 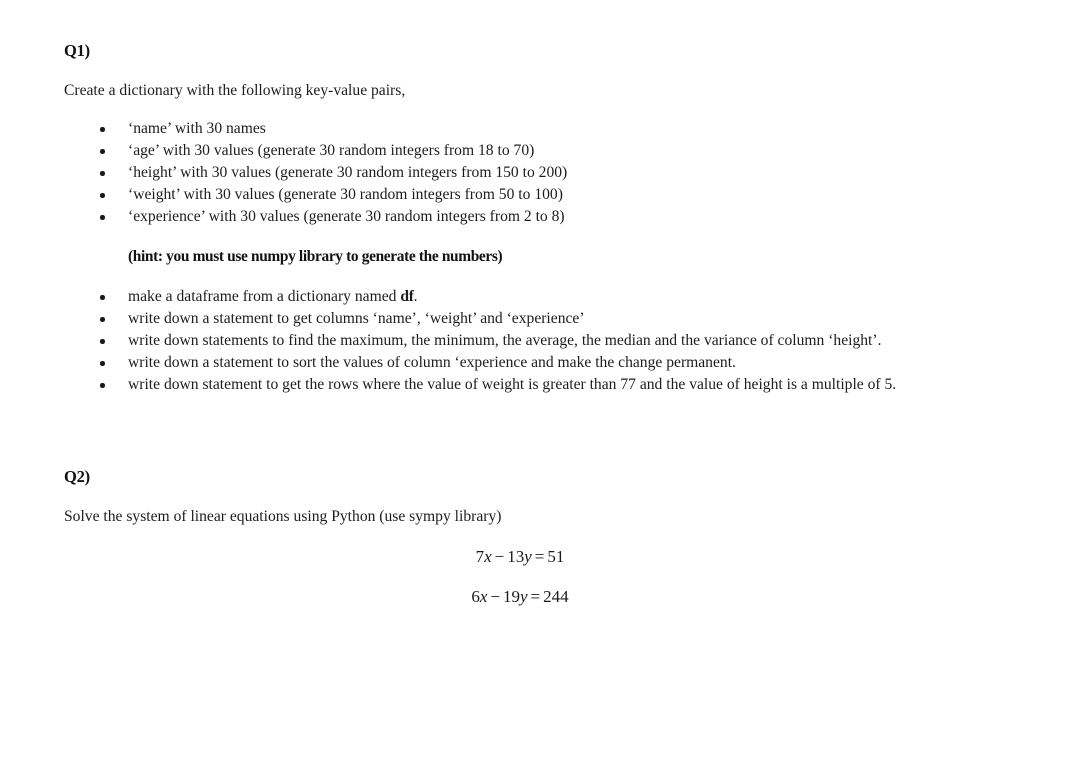 What do you see at coordinates (488, 556) in the screenshot?
I see `equation-1-variable-1: x` at bounding box center [488, 556].